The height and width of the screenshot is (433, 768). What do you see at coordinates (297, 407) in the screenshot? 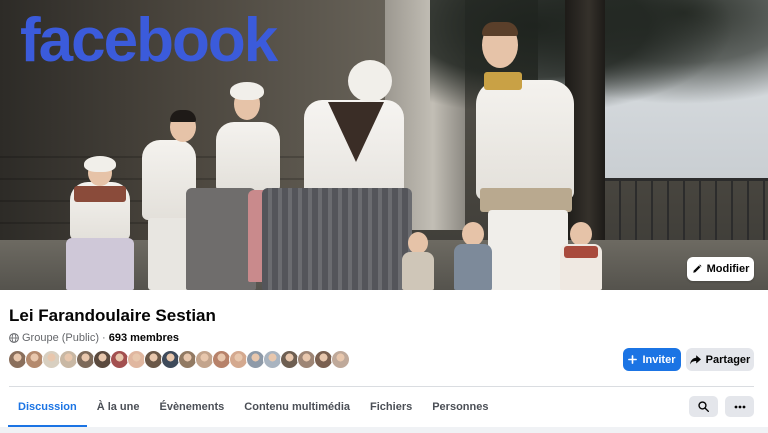
I see `tab-4: Contenu multimédia` at bounding box center [297, 407].